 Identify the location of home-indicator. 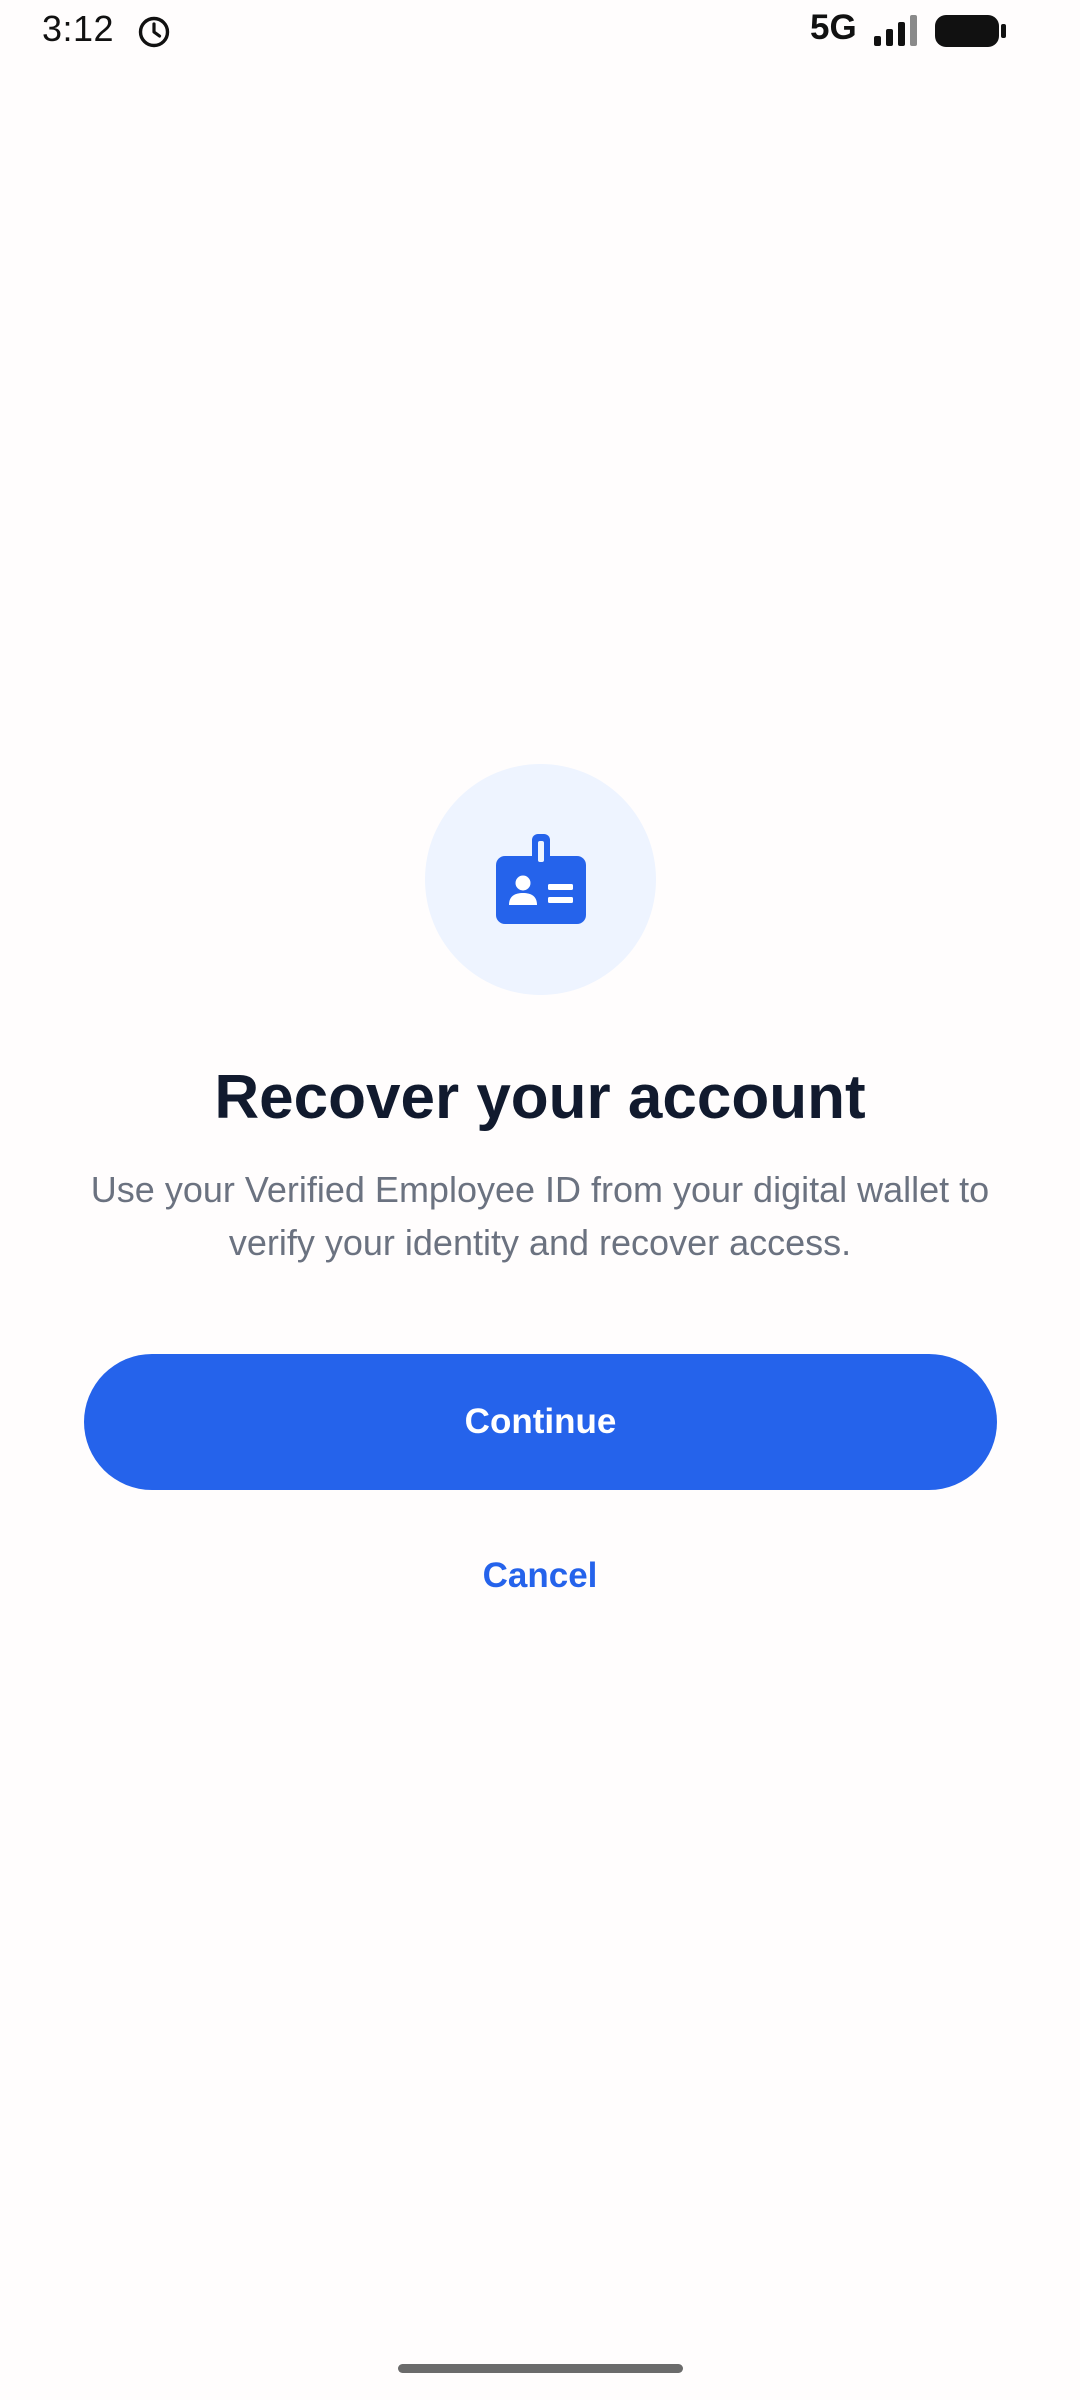
(540, 2368).